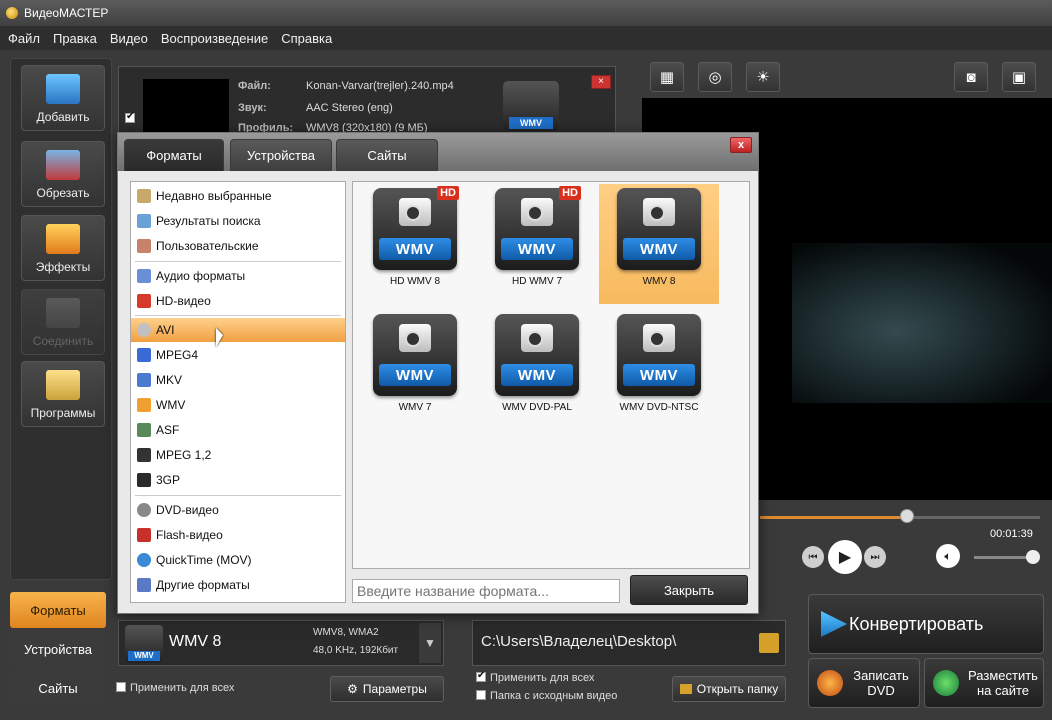 The width and height of the screenshot is (1052, 720). What do you see at coordinates (531, 123) in the screenshot?
I see `file-format-badge-text: WMV` at bounding box center [531, 123].